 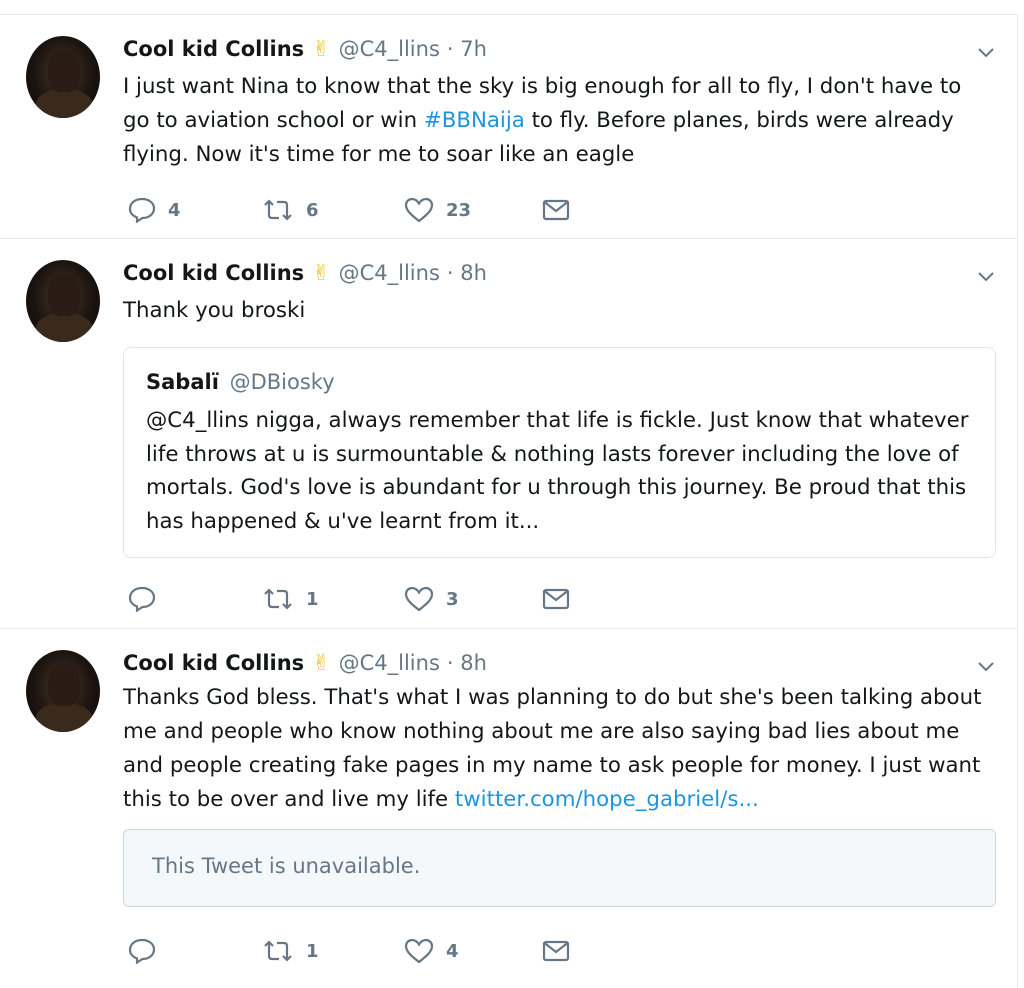 I want to click on like-button: 23, so click(x=437, y=210).